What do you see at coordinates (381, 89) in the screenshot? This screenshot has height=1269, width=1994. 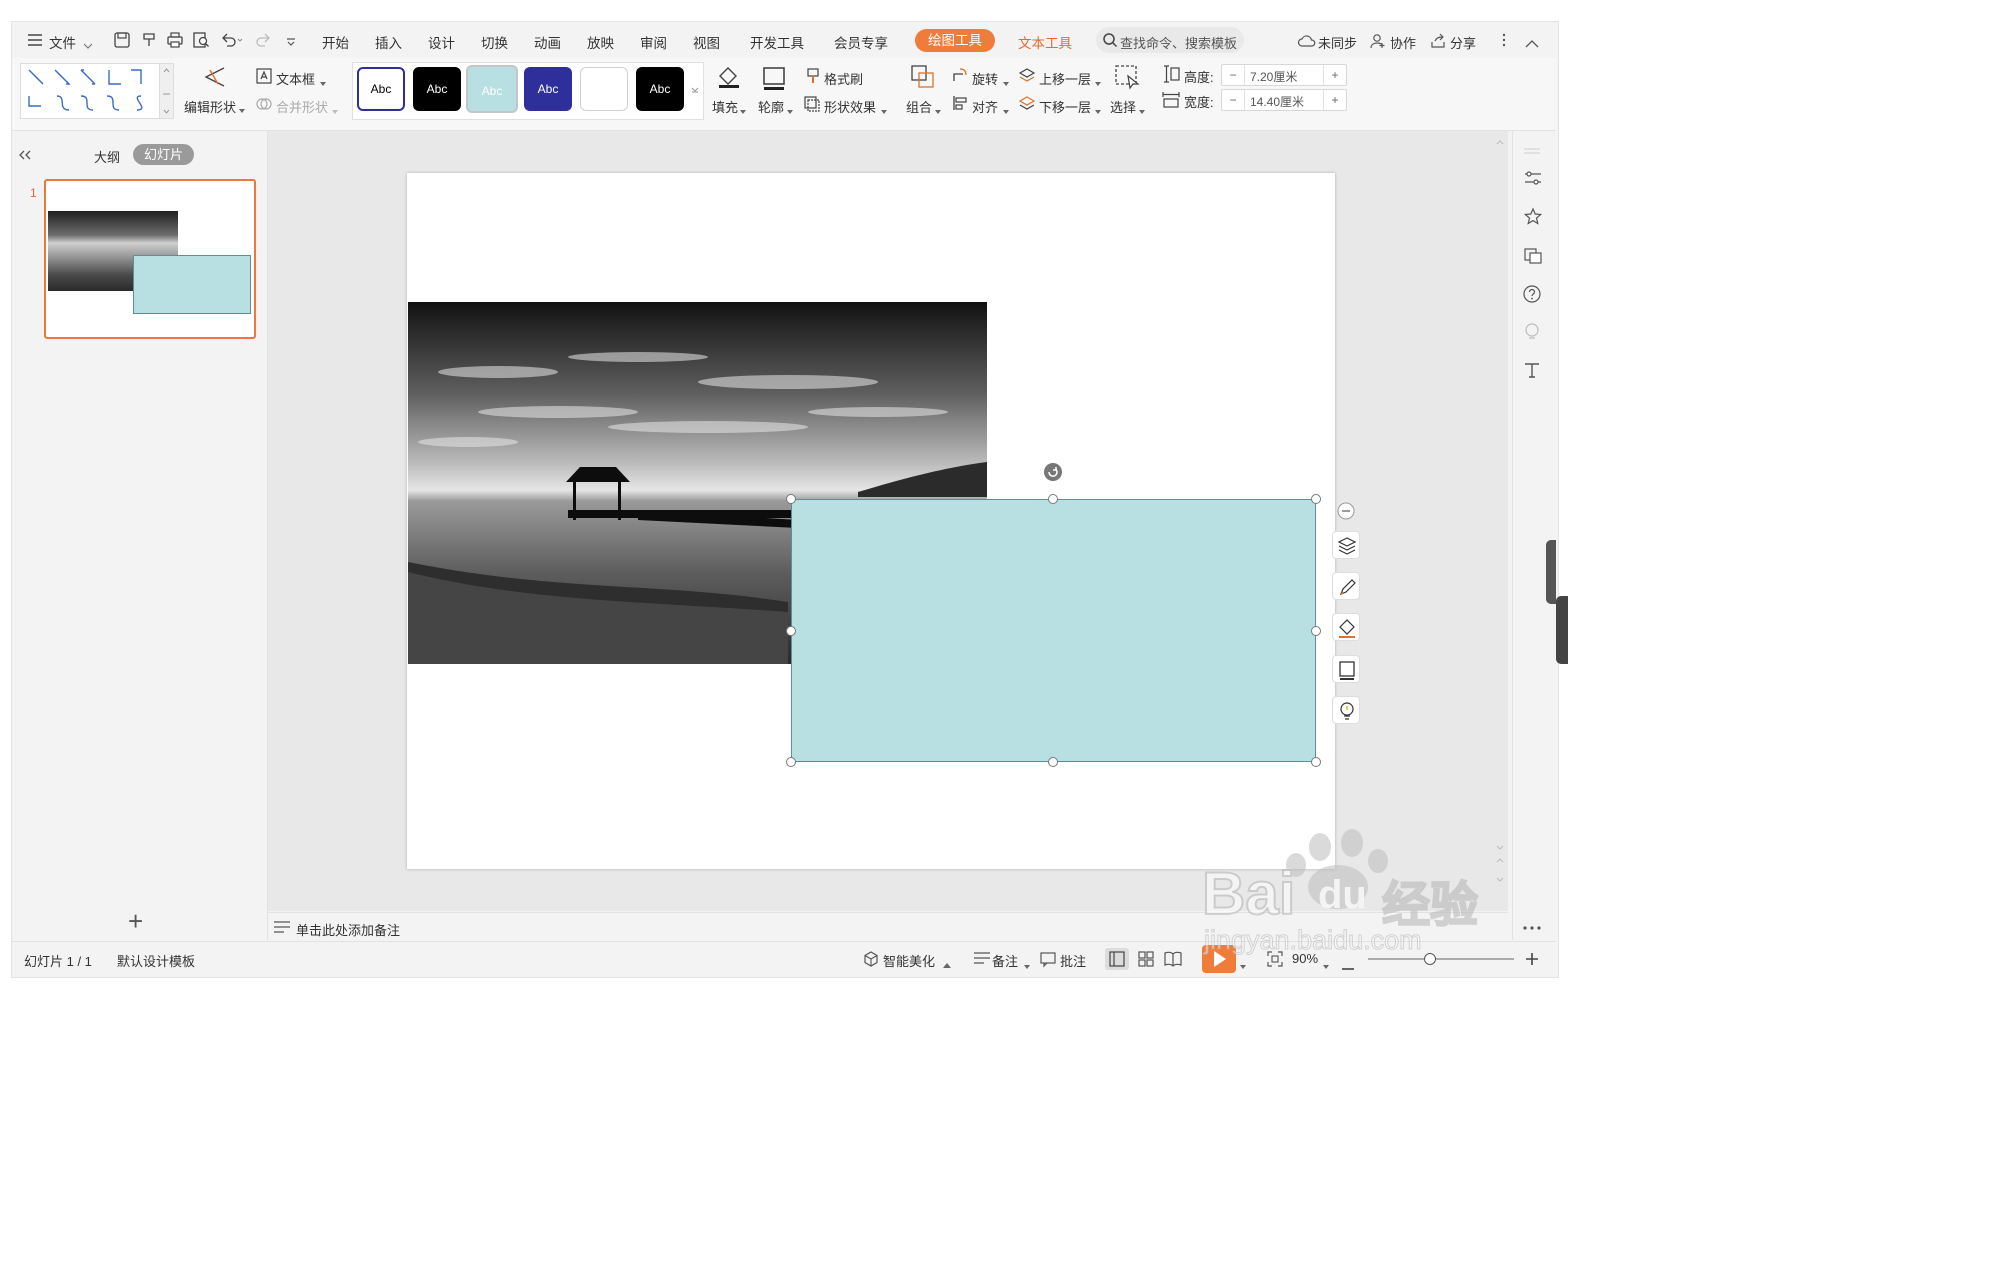 I see `style-outline-blue: Abc` at bounding box center [381, 89].